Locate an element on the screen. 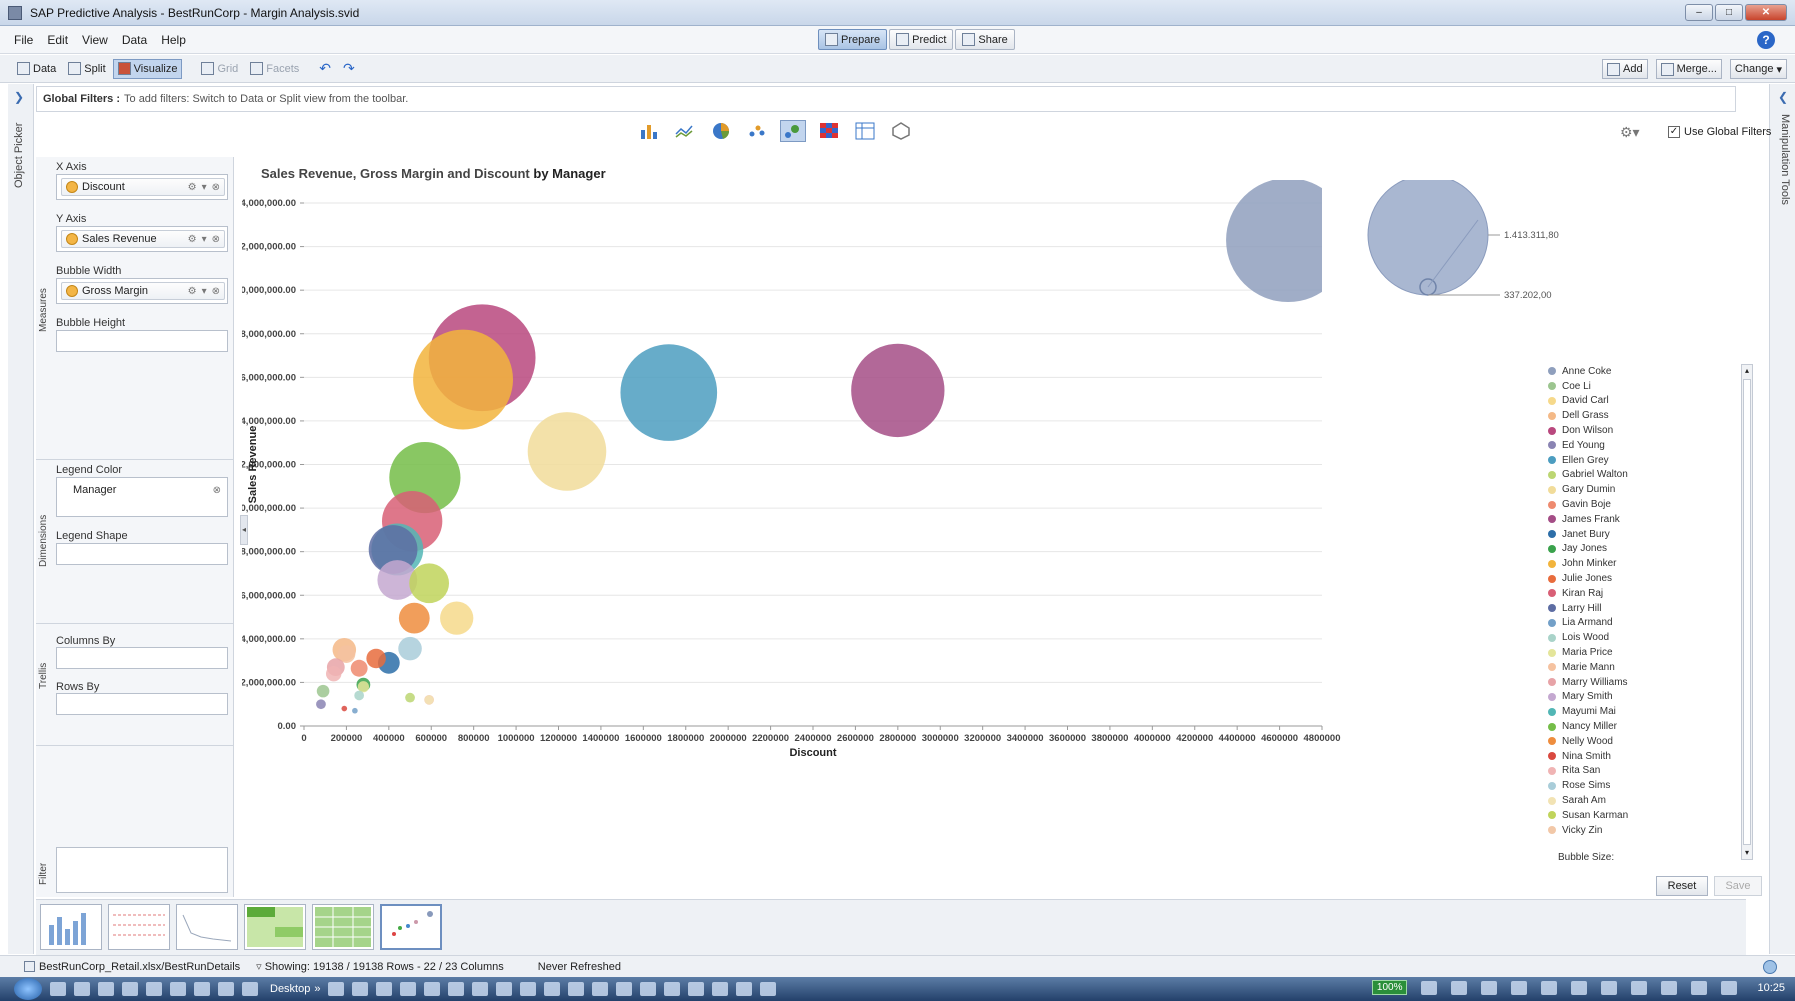 This screenshot has height=1001, width=1795. y-axis-measure-pill: Sales Revenue ⚙ ▾ ⊗ is located at coordinates (143, 239).